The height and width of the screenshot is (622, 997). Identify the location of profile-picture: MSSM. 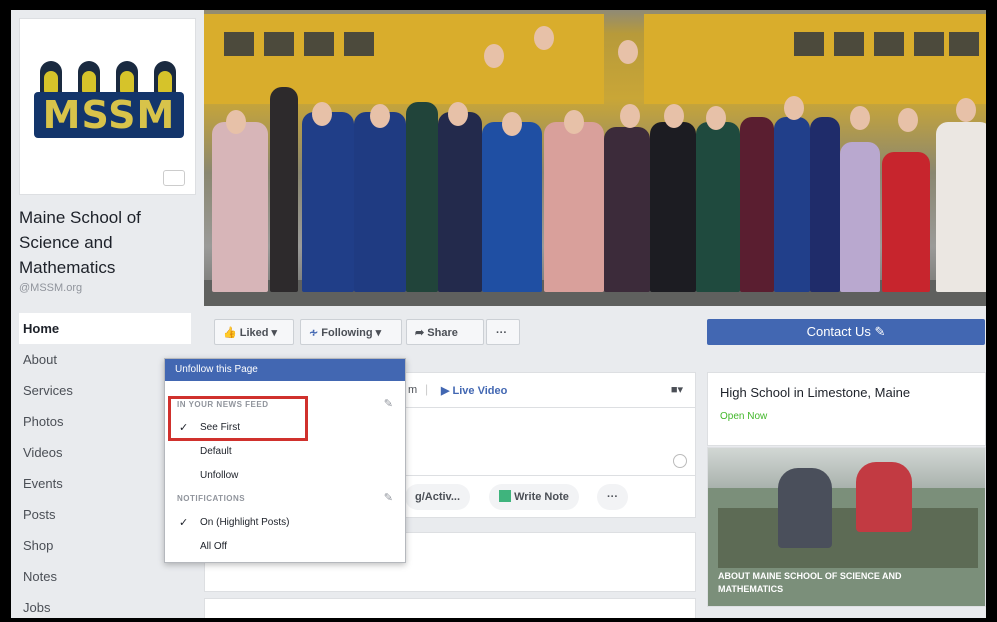
(107, 106).